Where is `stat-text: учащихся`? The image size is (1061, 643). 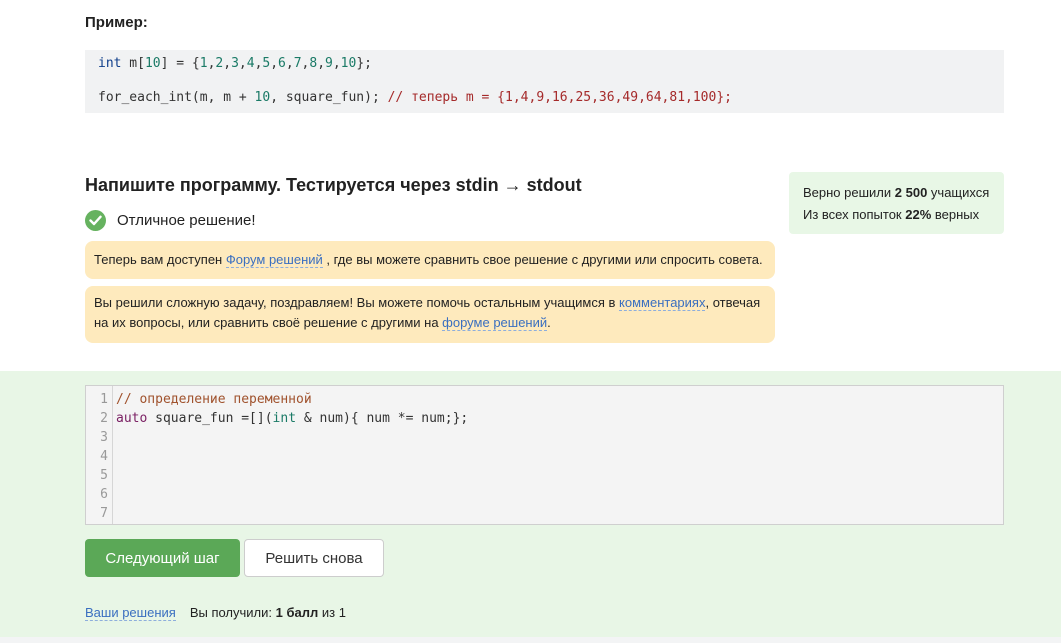
stat-text: учащихся is located at coordinates (958, 192).